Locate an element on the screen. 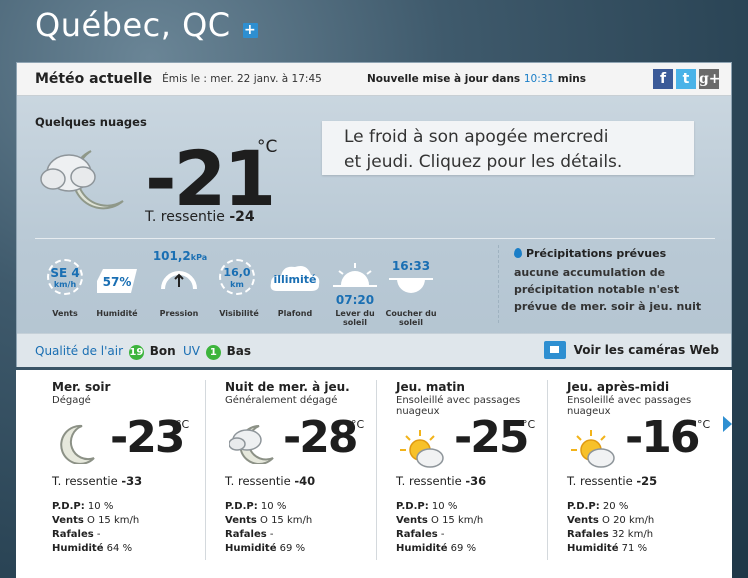 This screenshot has width=748, height=578. period-temperature: -16 is located at coordinates (662, 437).